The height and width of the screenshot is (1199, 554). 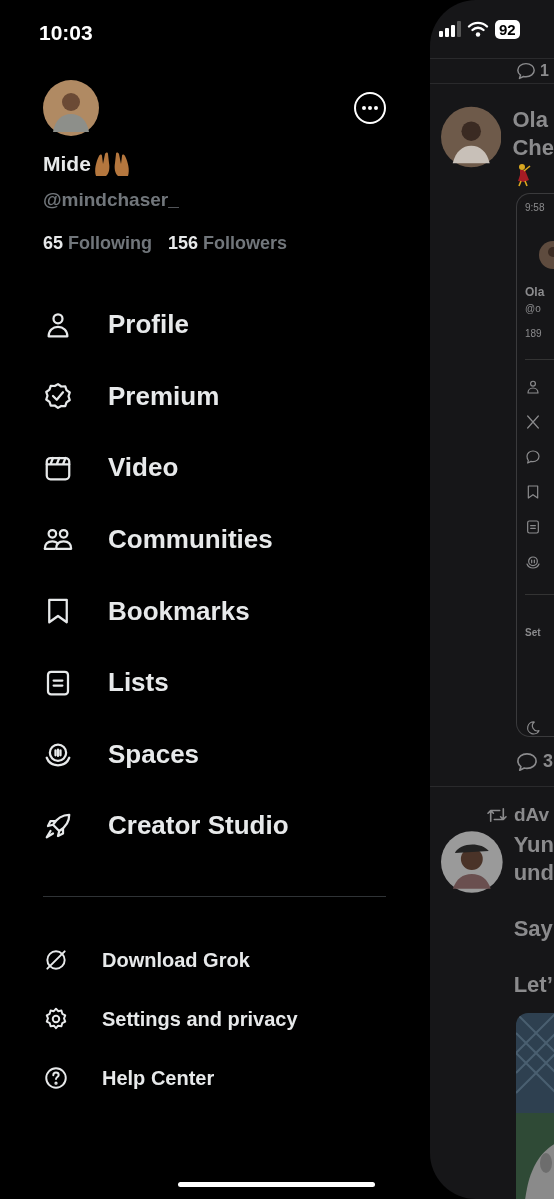 I want to click on bookmark-icon, so click(x=533, y=492).